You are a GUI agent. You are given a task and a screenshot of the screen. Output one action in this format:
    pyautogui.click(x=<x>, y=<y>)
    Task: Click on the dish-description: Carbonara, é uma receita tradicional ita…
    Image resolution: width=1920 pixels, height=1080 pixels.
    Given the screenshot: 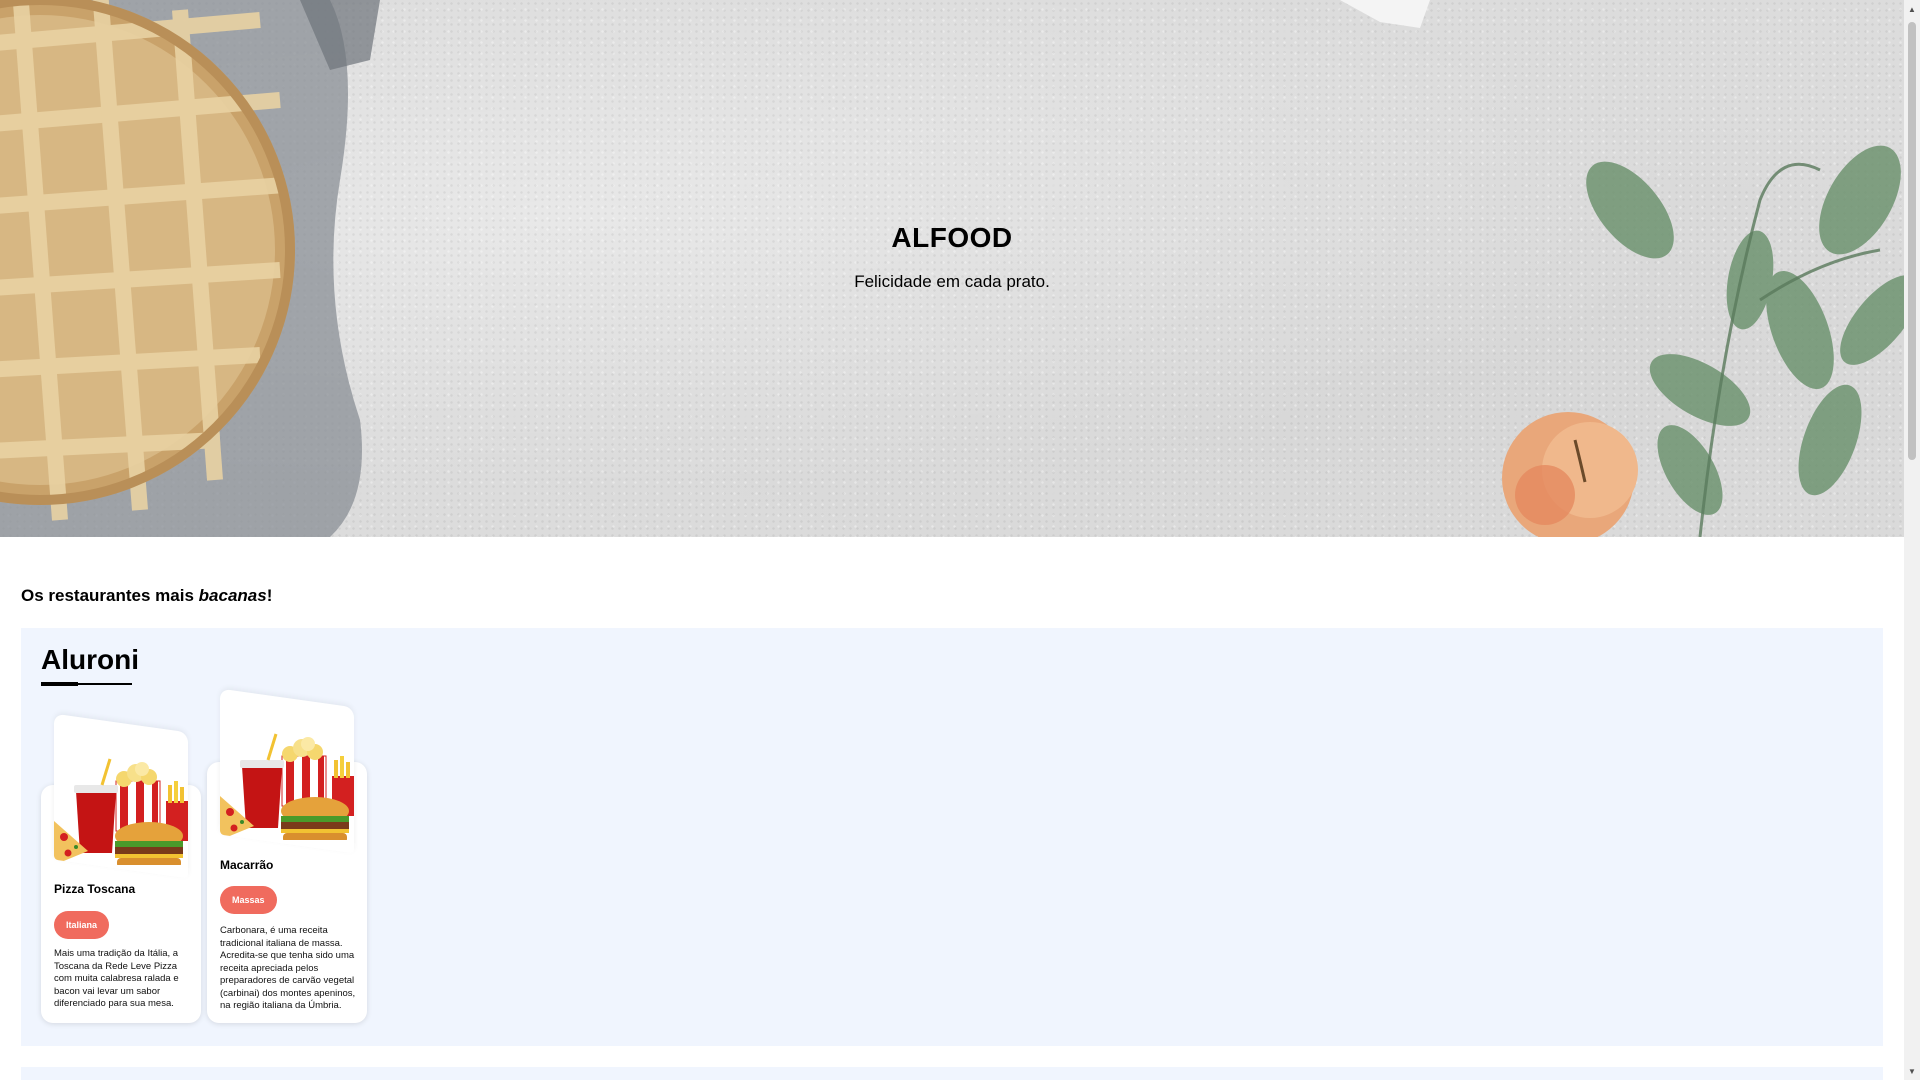 What is the action you would take?
    pyautogui.click(x=288, y=968)
    